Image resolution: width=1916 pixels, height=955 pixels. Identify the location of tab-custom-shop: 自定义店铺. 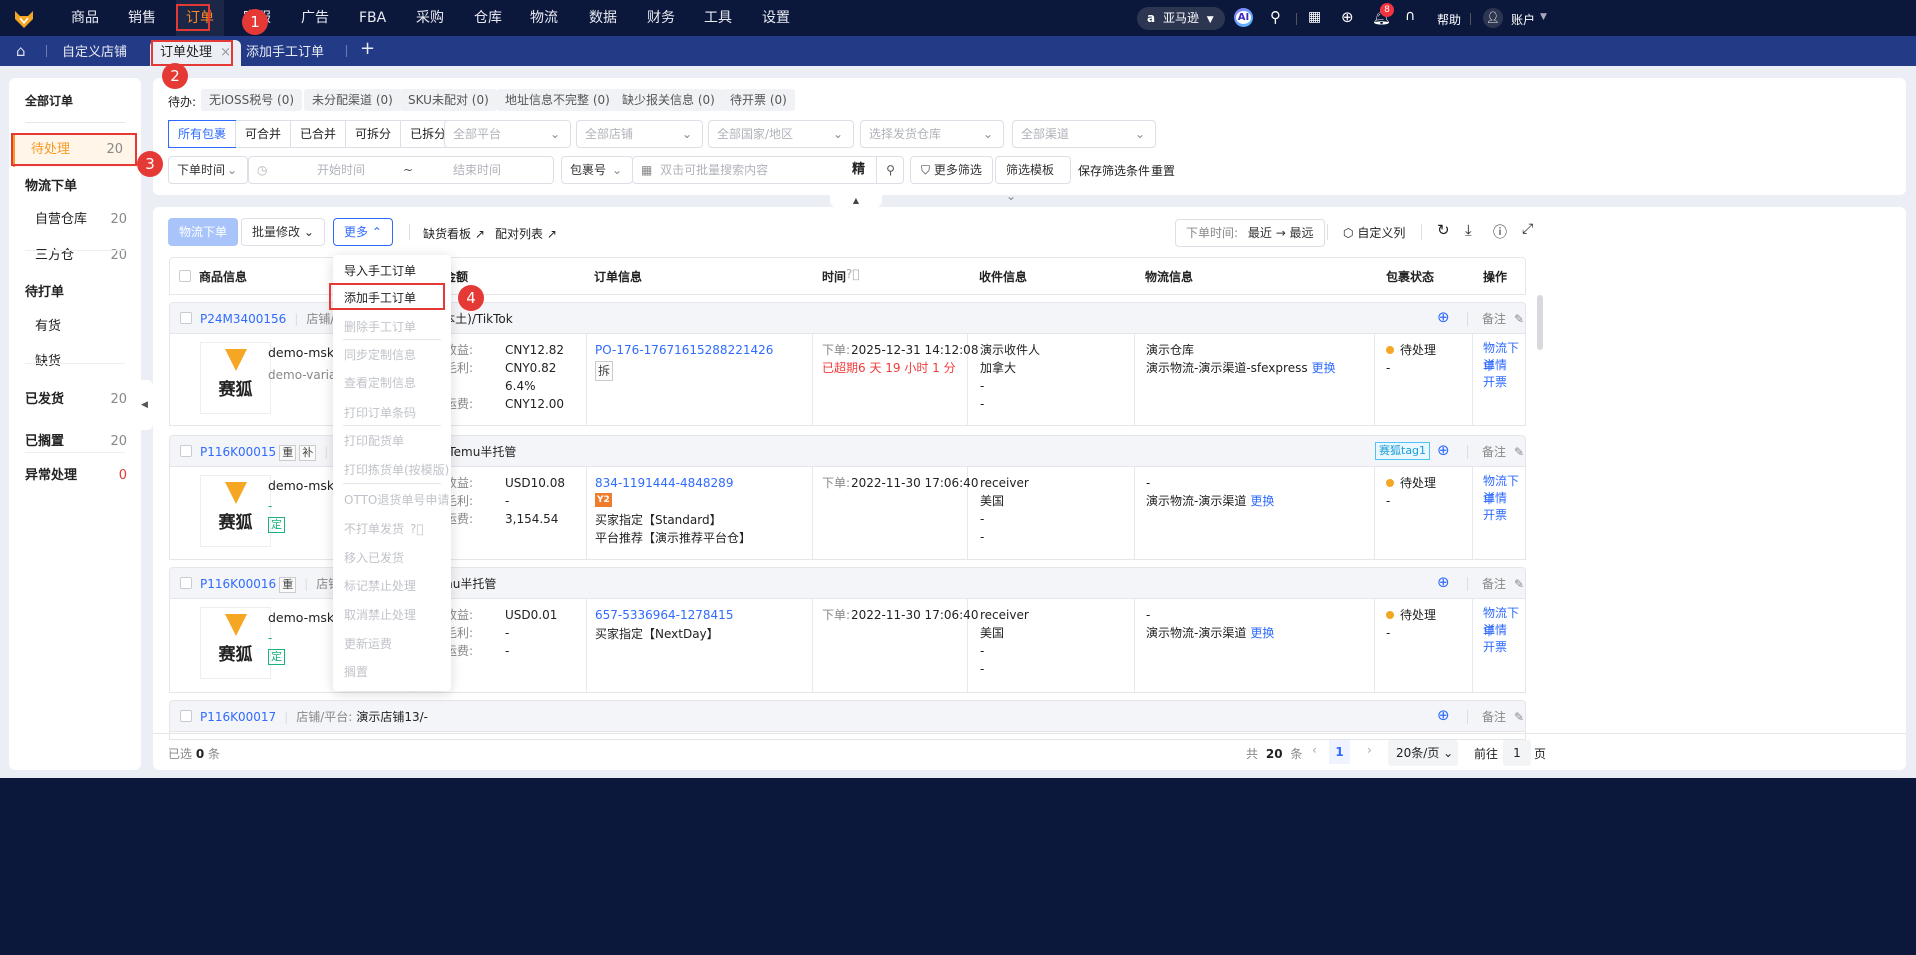
(94, 53).